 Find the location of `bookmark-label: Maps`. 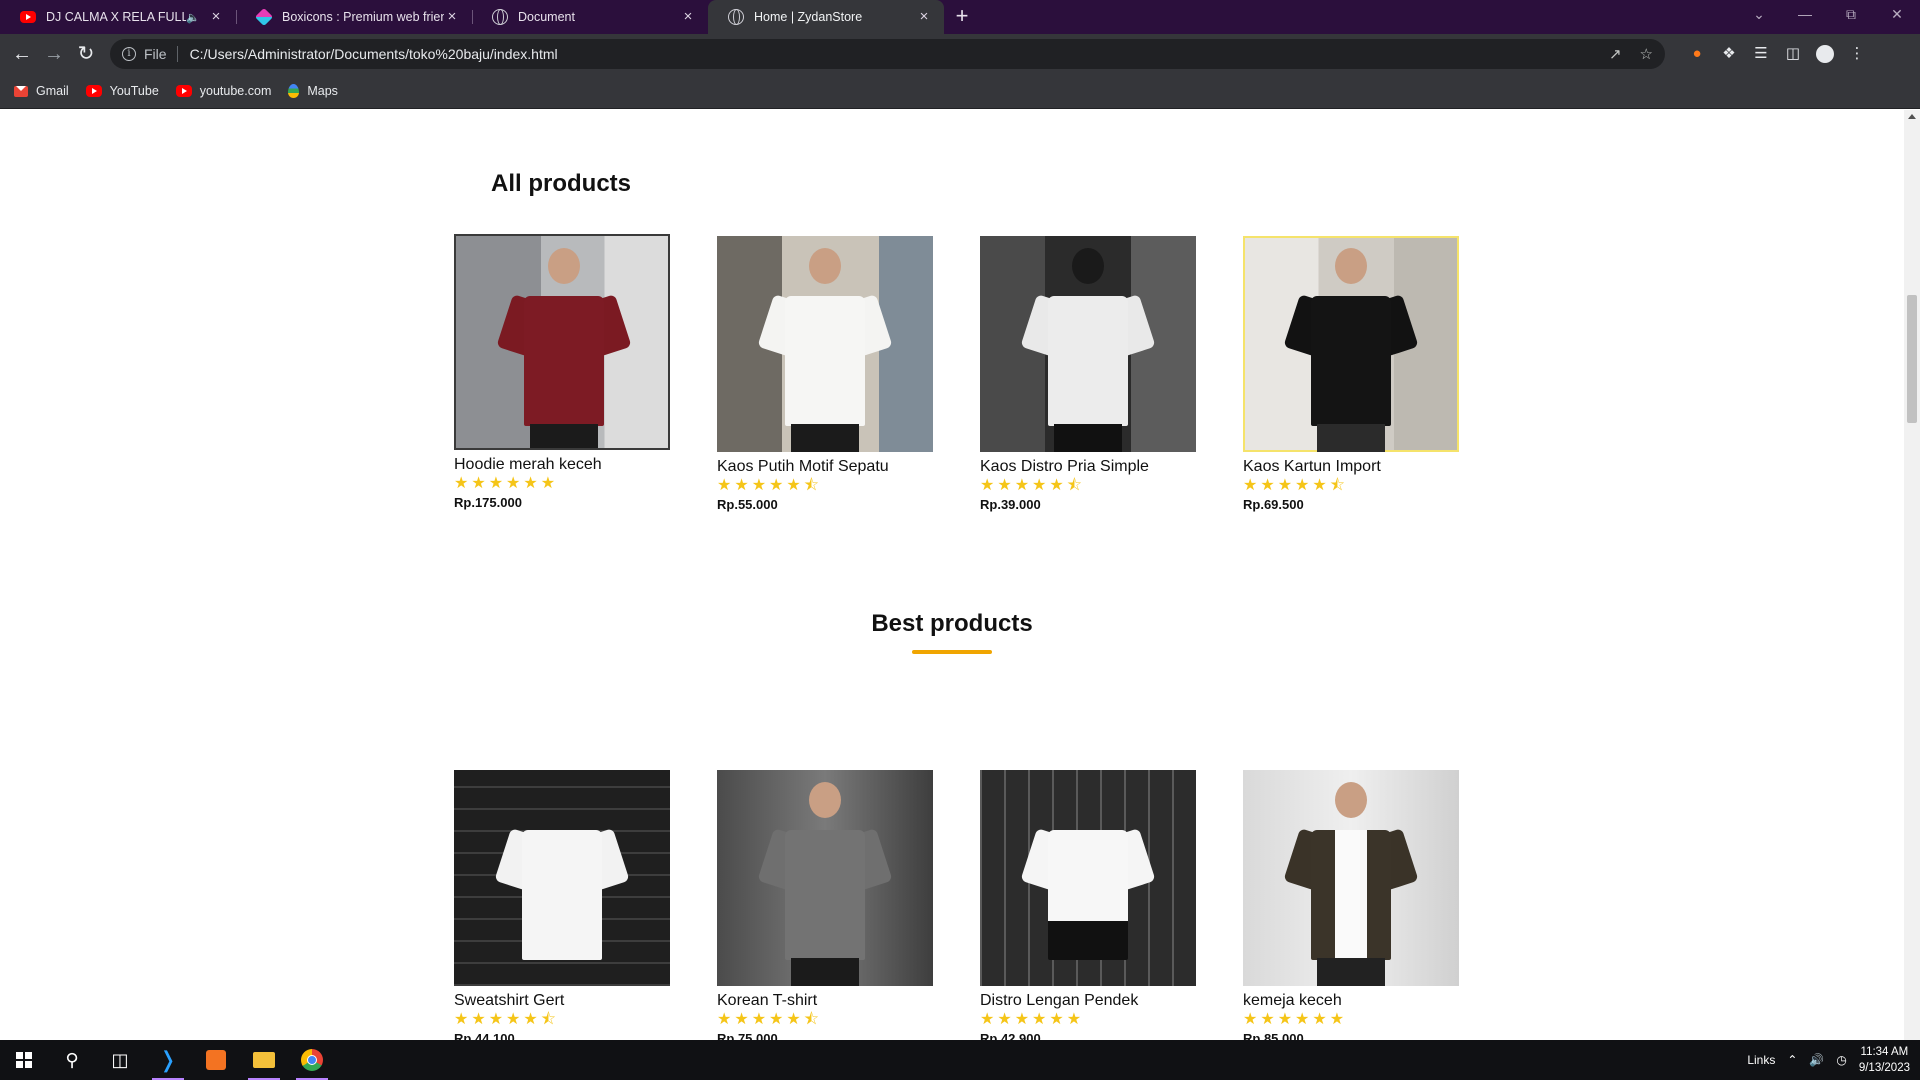

bookmark-label: Maps is located at coordinates (322, 91).